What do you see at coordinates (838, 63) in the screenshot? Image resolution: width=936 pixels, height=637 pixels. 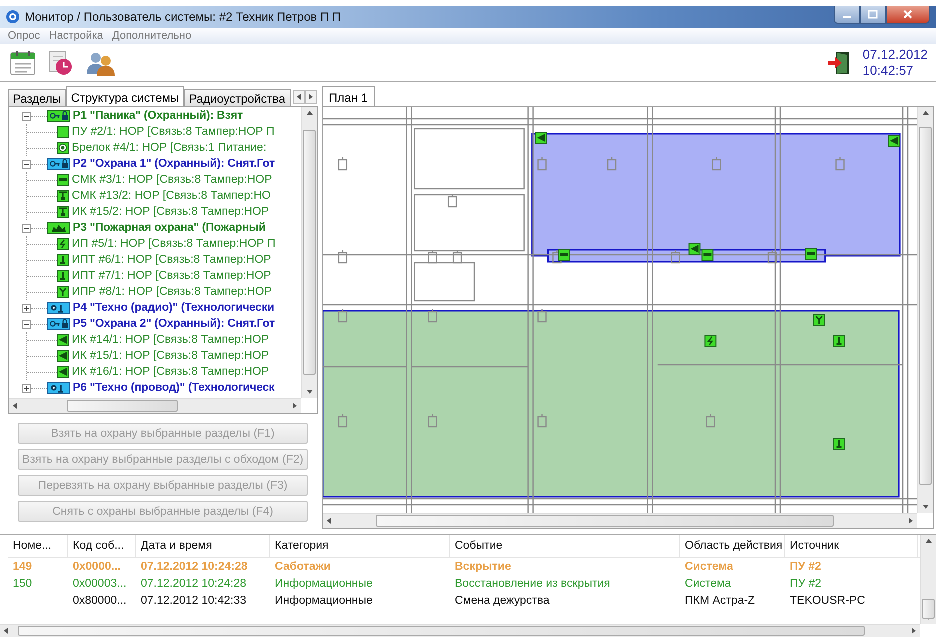 I see `exit-icon` at bounding box center [838, 63].